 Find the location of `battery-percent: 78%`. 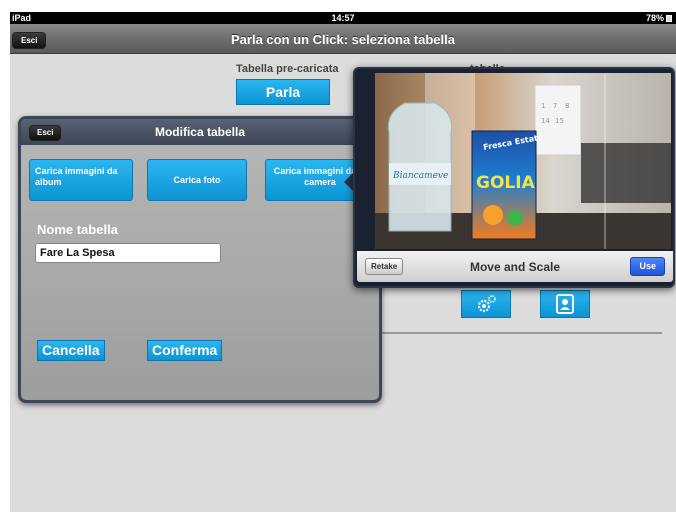

battery-percent: 78% is located at coordinates (654, 18).